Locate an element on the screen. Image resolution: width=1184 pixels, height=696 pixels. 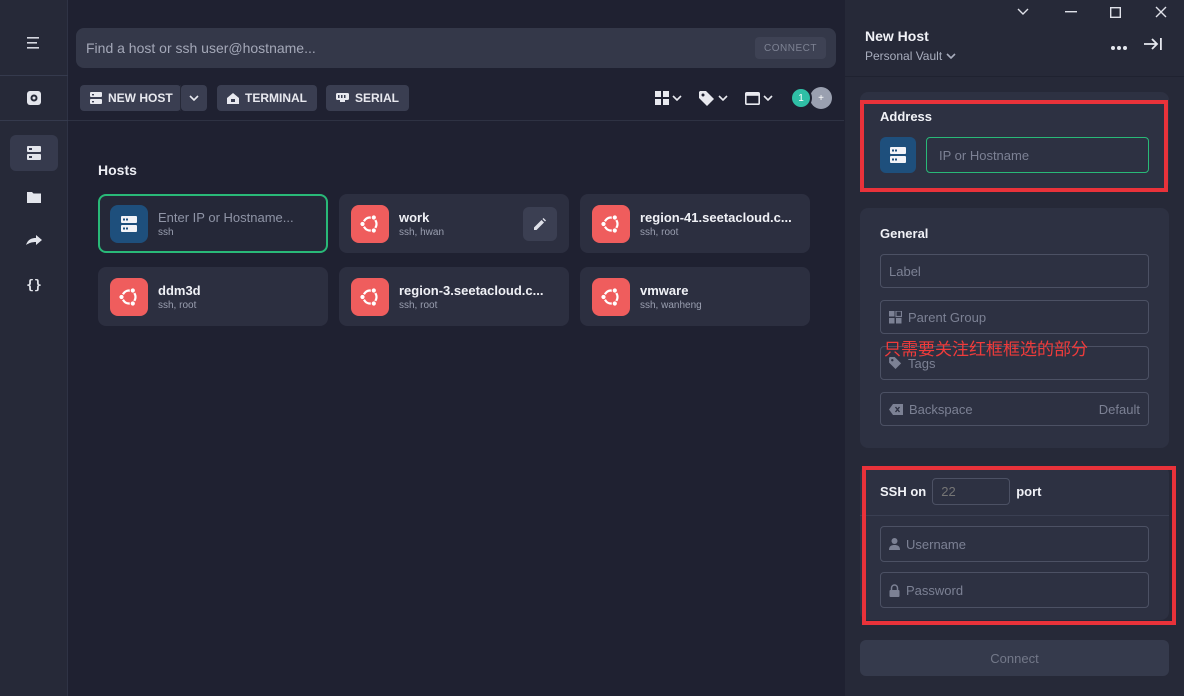
host-name: ddm3d is located at coordinates (179, 290).